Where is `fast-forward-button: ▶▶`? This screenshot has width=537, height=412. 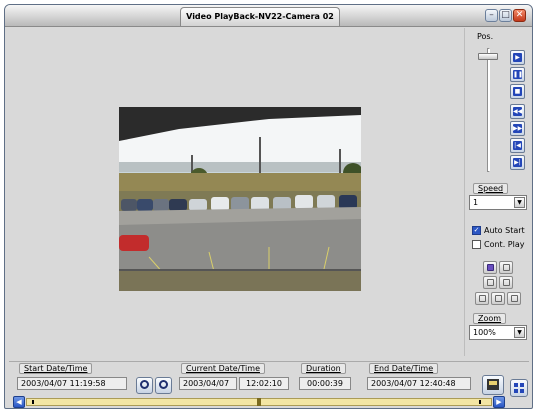 fast-forward-button: ▶▶ is located at coordinates (517, 128).